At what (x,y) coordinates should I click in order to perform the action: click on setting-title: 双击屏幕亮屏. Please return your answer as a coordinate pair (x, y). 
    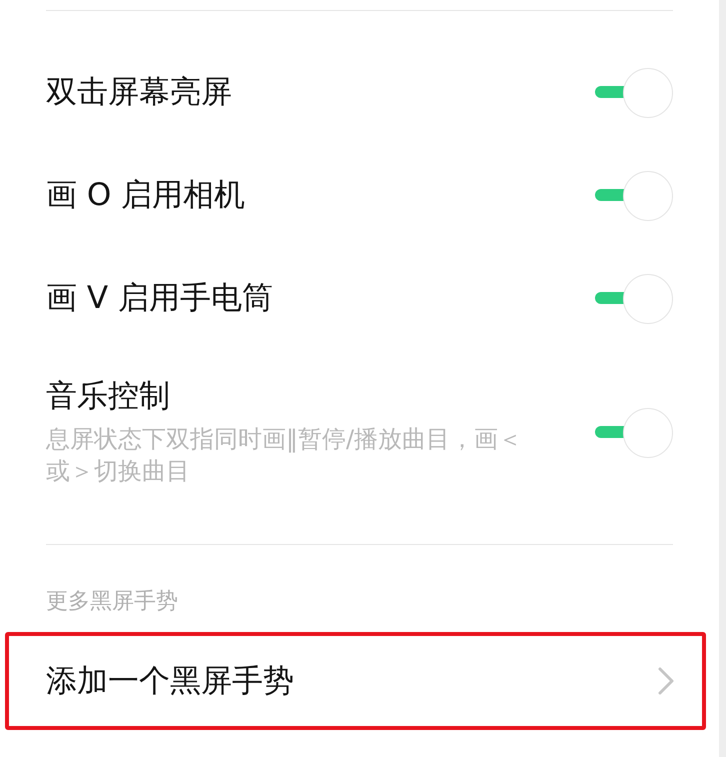
    Looking at the image, I should click on (139, 92).